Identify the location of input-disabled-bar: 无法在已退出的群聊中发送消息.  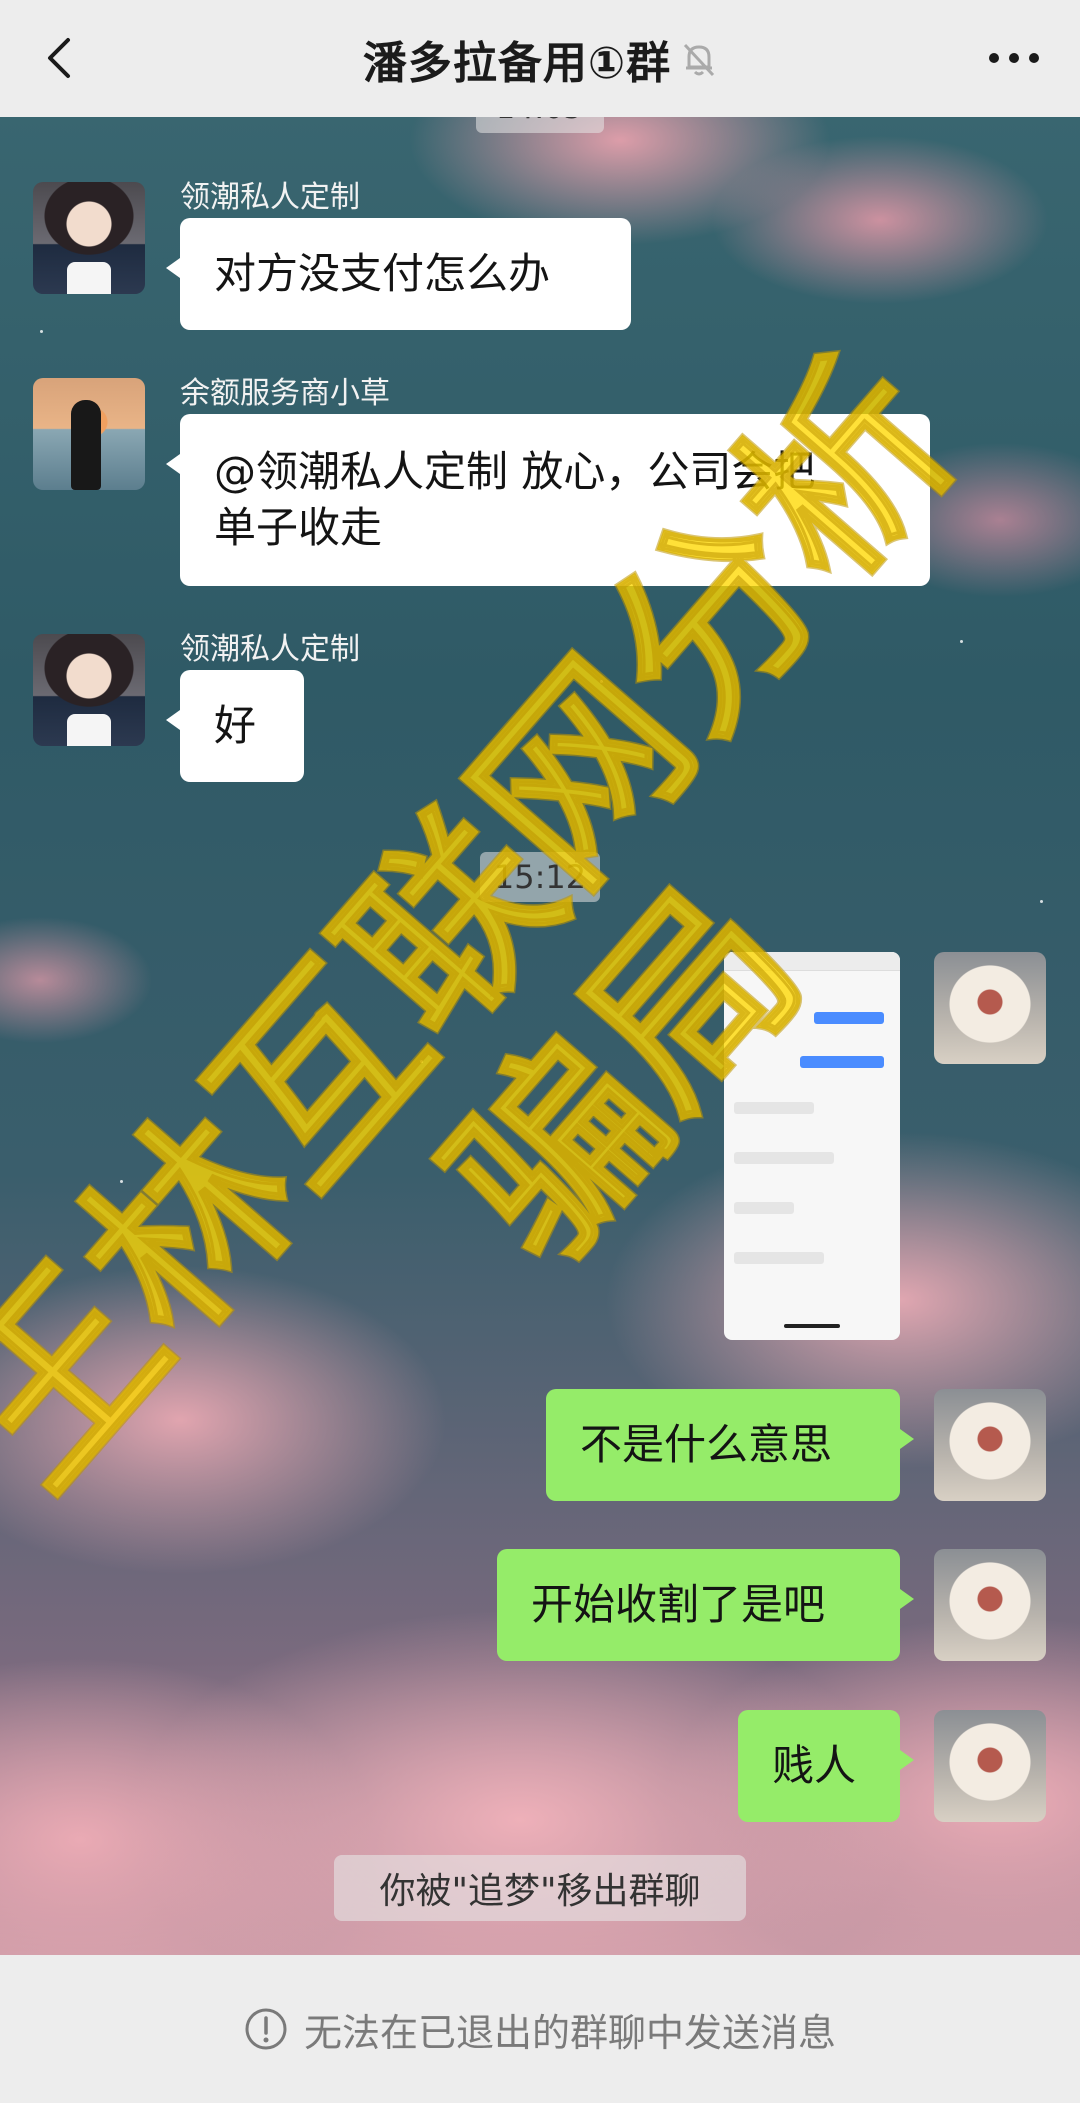
(540, 2029).